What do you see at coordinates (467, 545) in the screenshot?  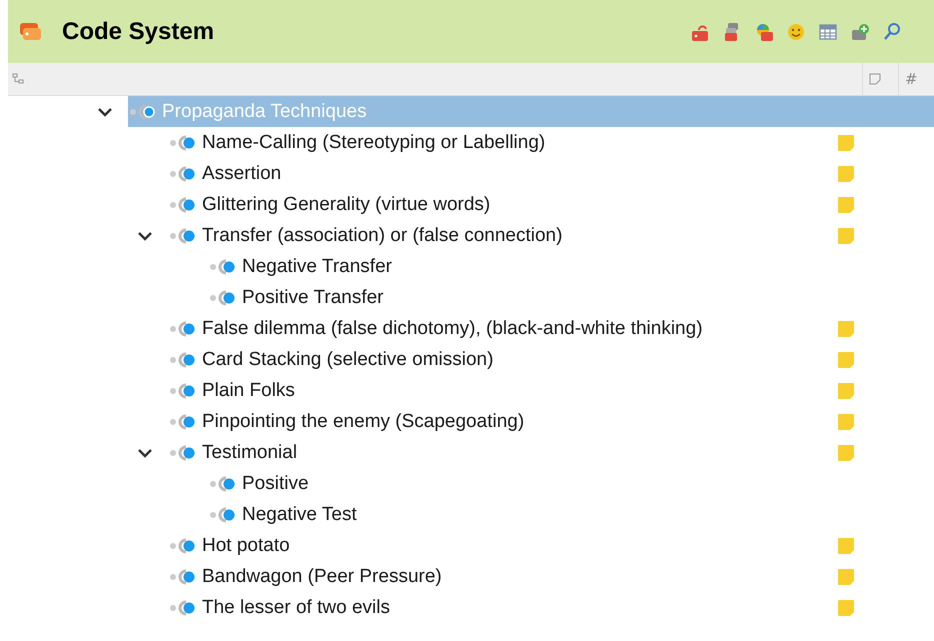 I see `tree-row: Hot potato` at bounding box center [467, 545].